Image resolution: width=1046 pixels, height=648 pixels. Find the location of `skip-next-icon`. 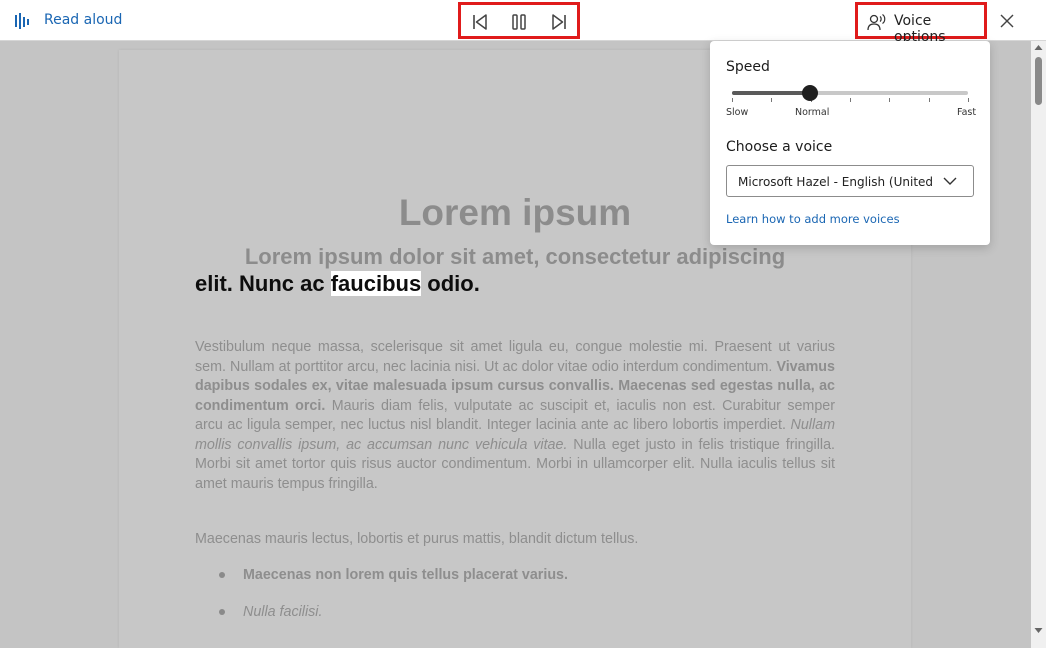

skip-next-icon is located at coordinates (559, 22).